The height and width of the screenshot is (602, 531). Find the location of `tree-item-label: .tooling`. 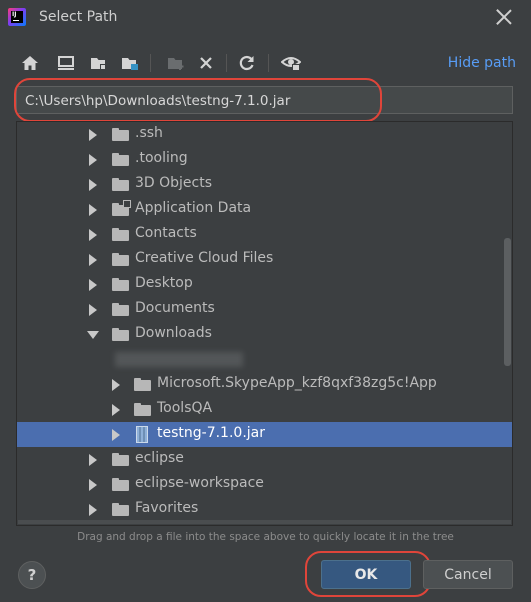

tree-item-label: .tooling is located at coordinates (161, 158).